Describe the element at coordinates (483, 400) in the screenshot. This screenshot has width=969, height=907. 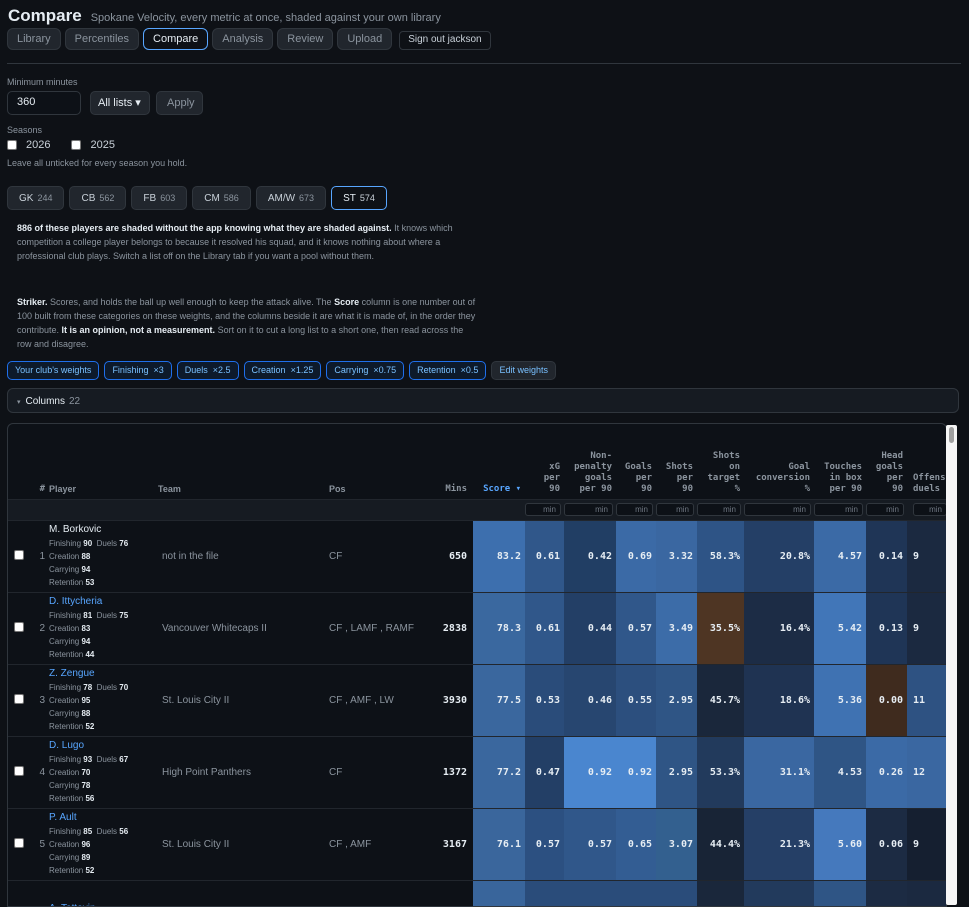
I see `columns-toggle: ▾ Columns 22` at that location.